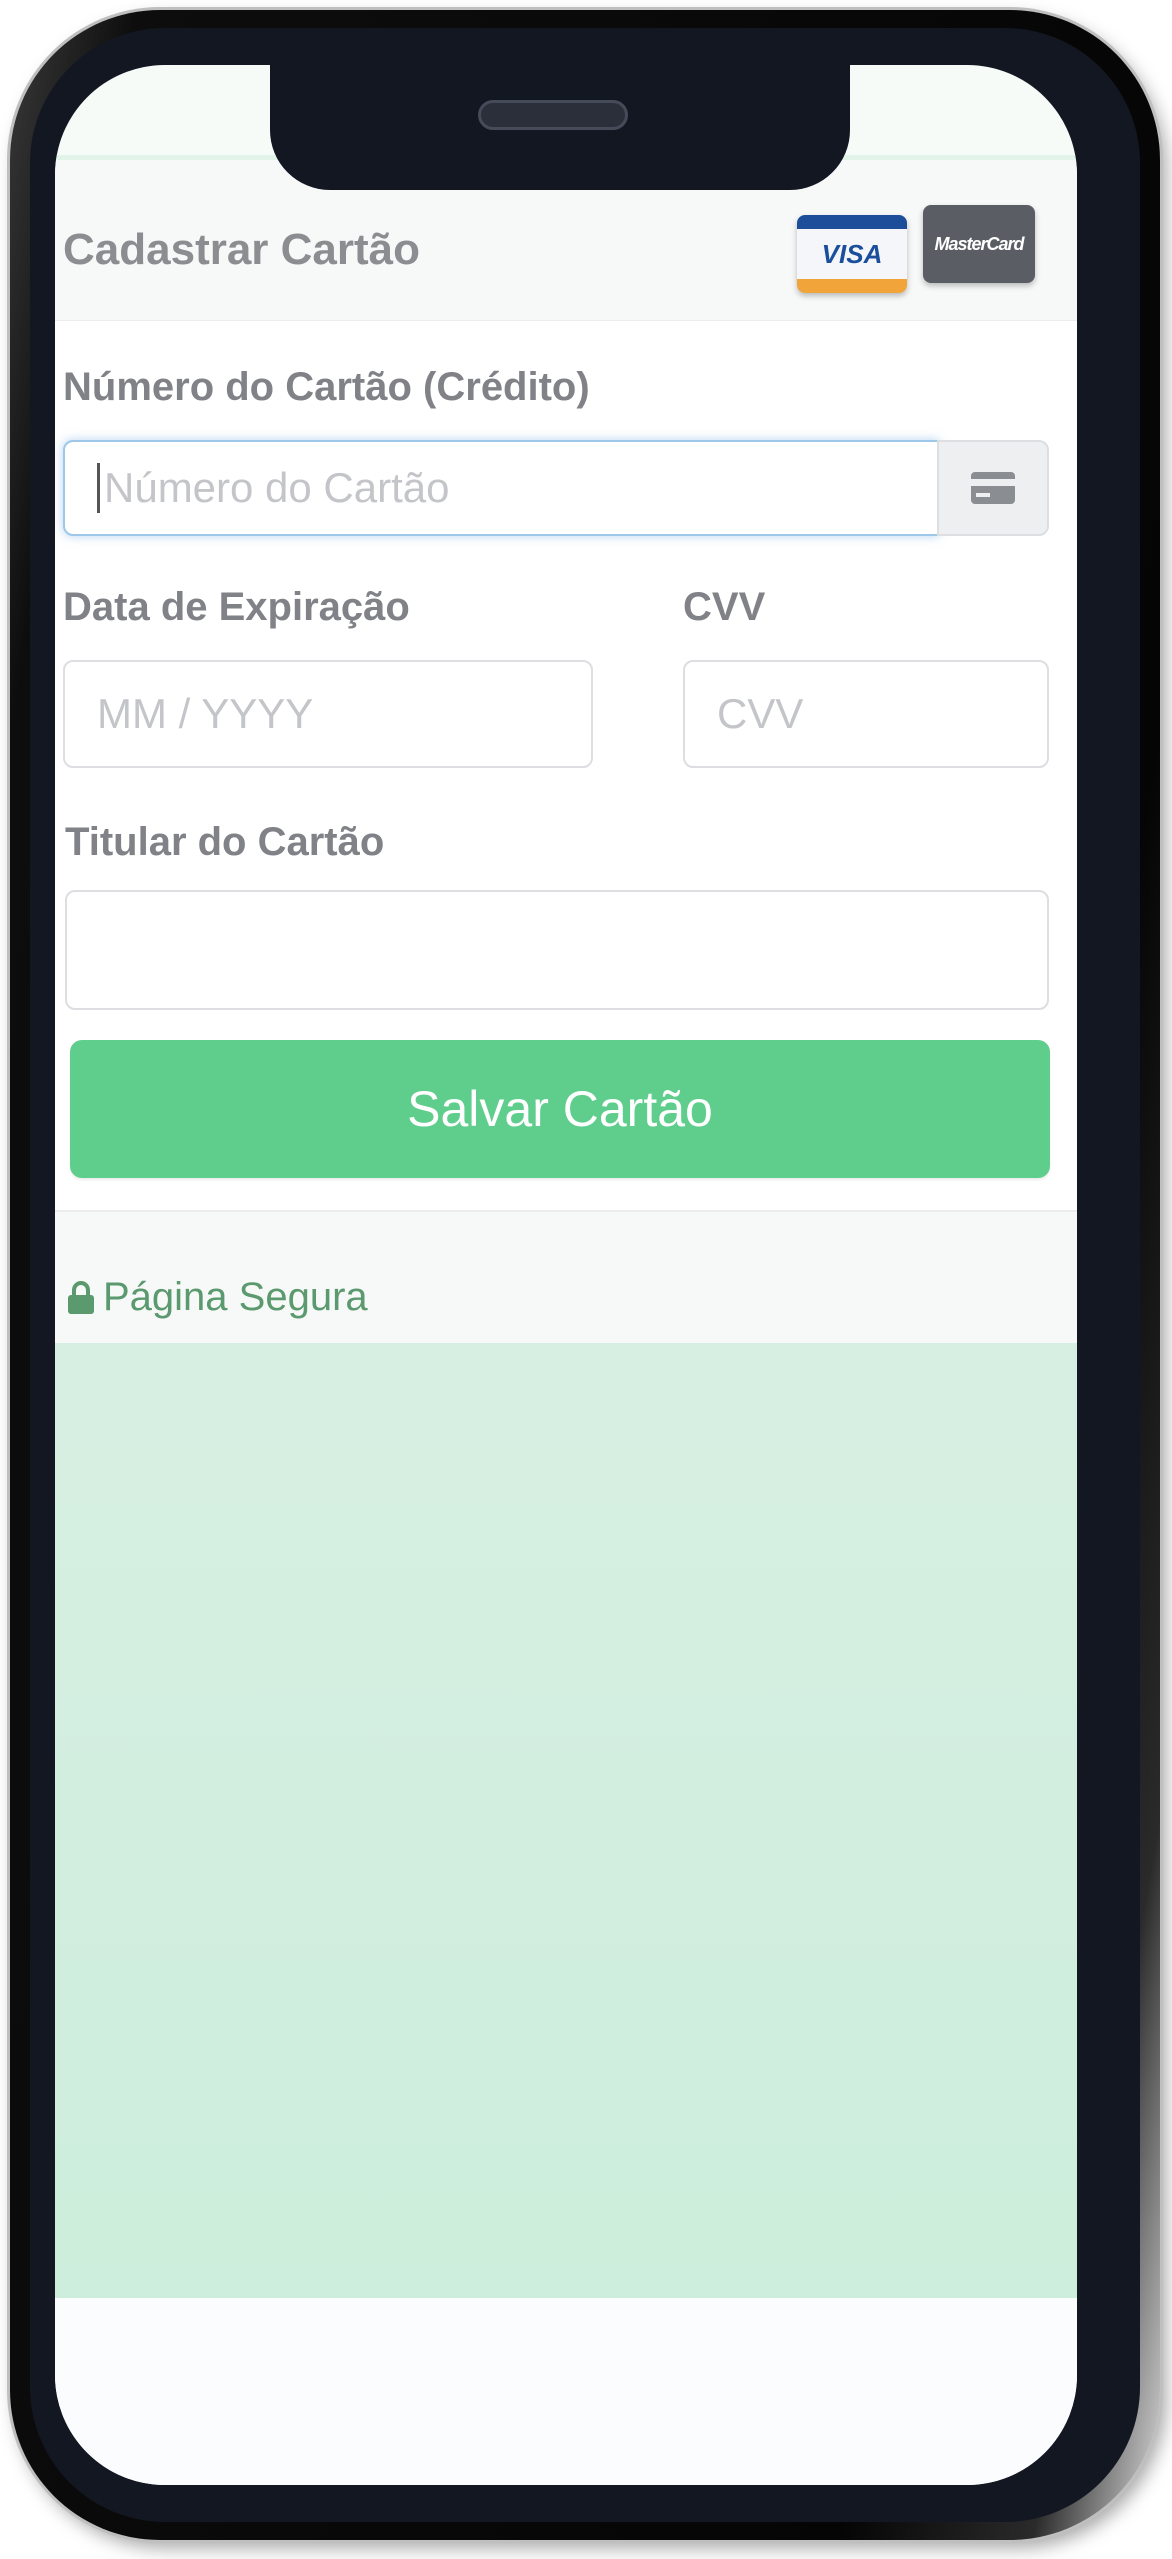 This screenshot has height=2559, width=1172. I want to click on credit-card-icon, so click(993, 488).